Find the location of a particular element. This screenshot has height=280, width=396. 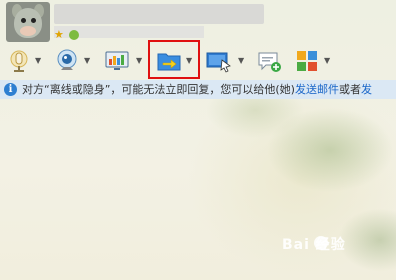

voice-call-button: ▼ is located at coordinates (26, 61).